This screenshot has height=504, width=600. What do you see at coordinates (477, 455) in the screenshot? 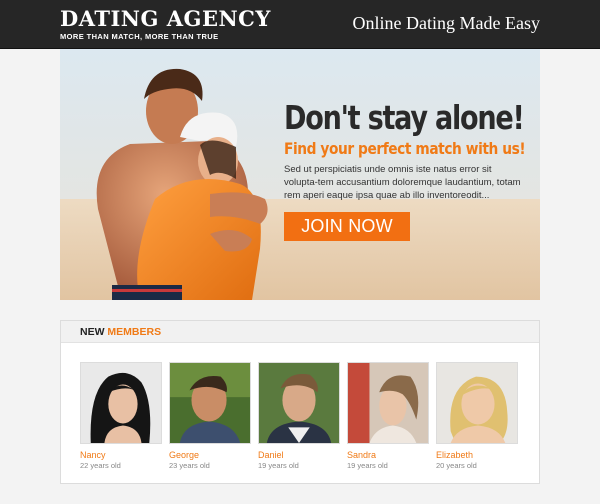
I see `member-name: Elizabeth` at bounding box center [477, 455].